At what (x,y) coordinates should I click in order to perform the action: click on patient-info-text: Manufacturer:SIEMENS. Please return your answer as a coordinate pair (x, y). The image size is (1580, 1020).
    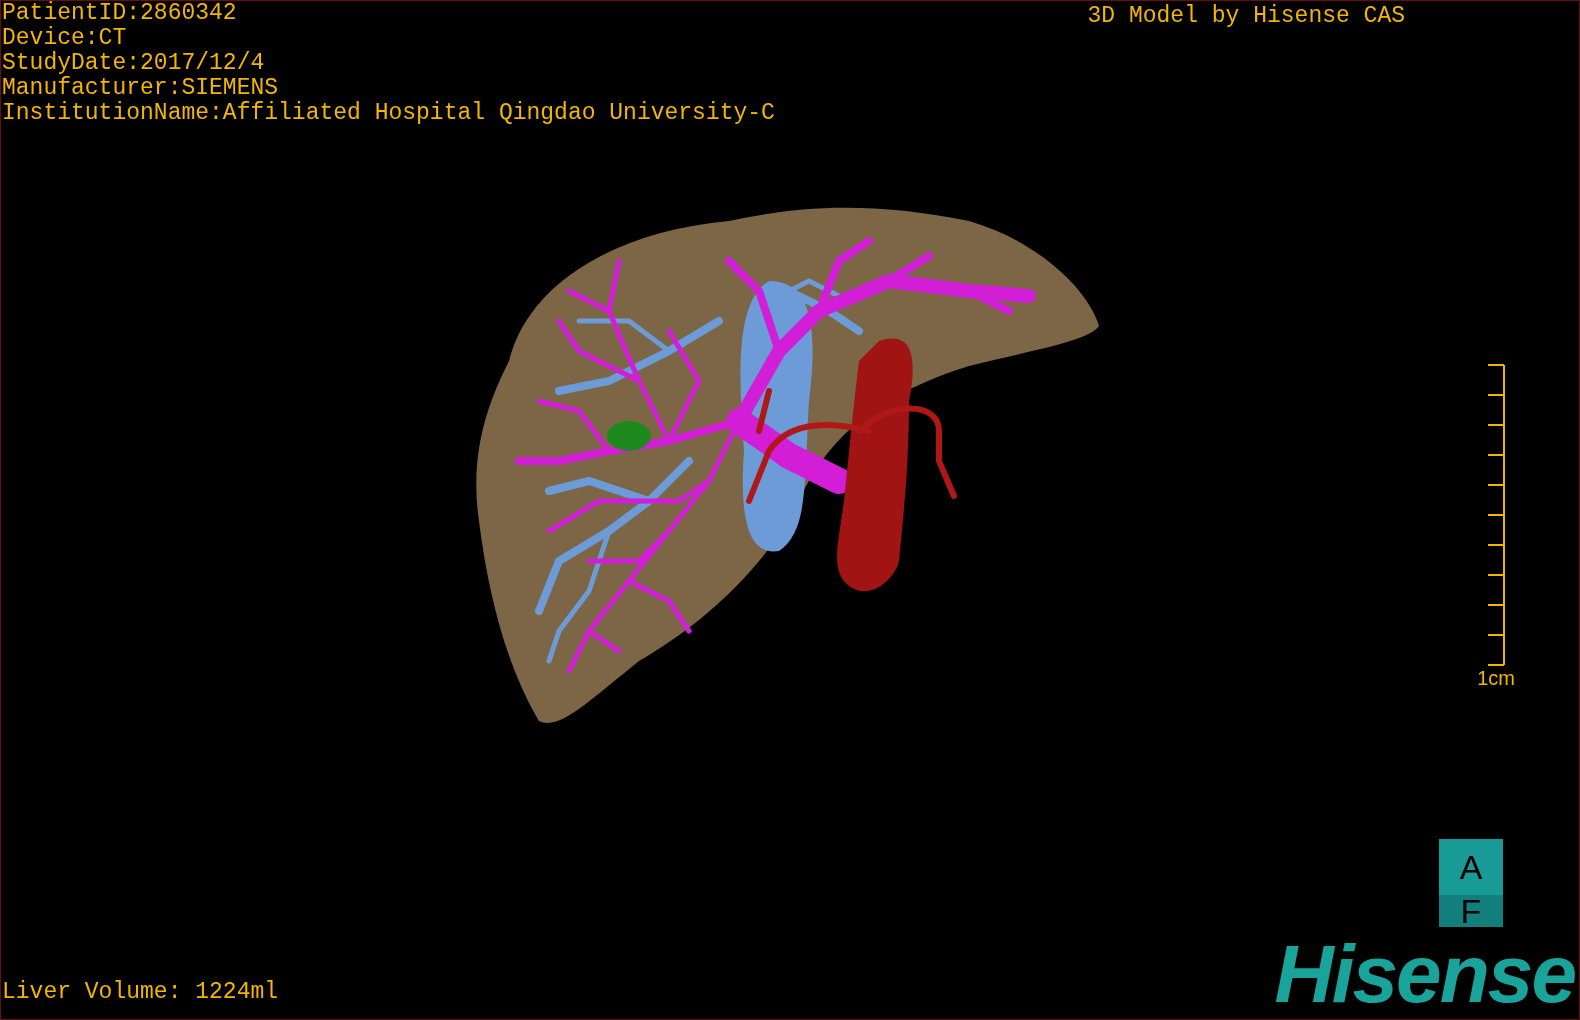
    Looking at the image, I should click on (141, 88).